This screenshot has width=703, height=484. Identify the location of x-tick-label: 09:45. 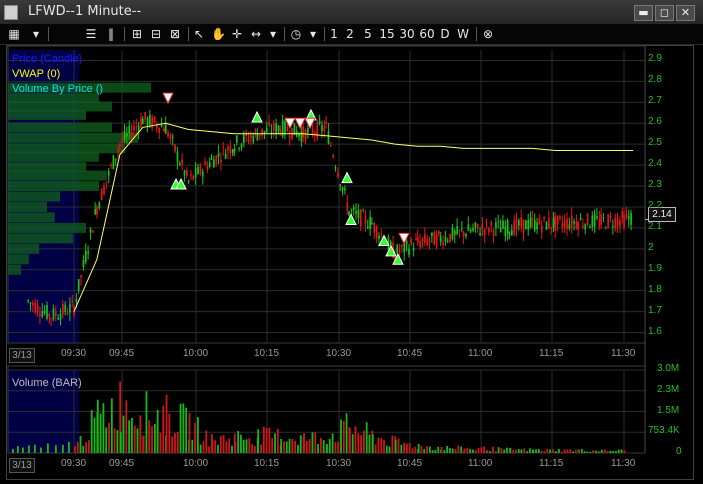
(122, 353).